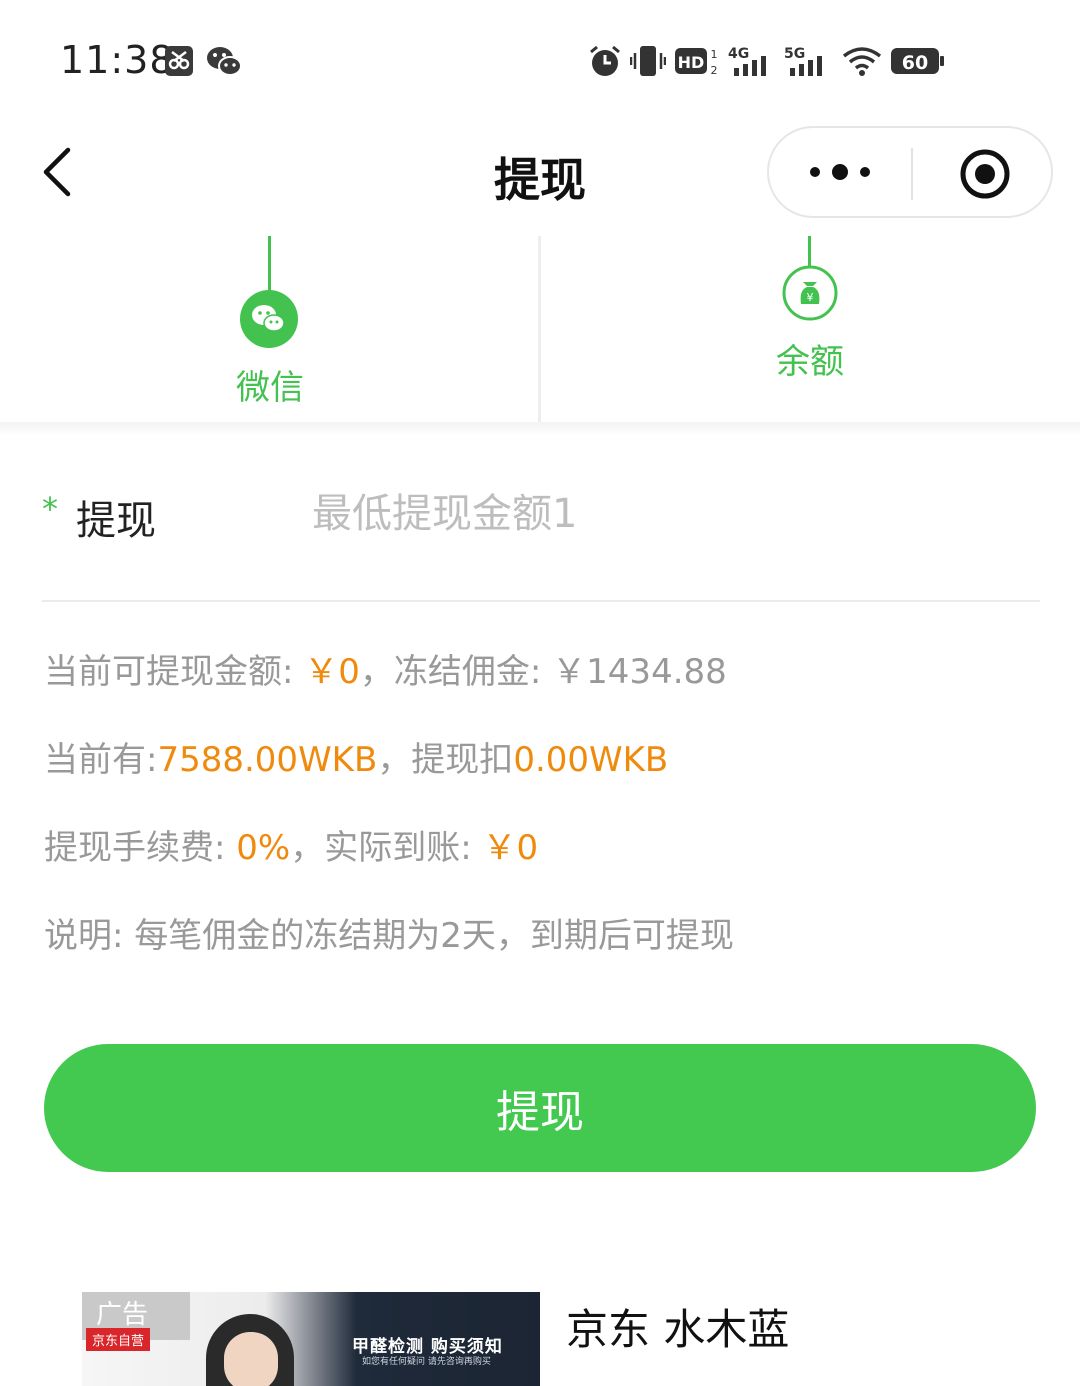 This screenshot has width=1080, height=1386. I want to click on wechat-icon, so click(269, 319).